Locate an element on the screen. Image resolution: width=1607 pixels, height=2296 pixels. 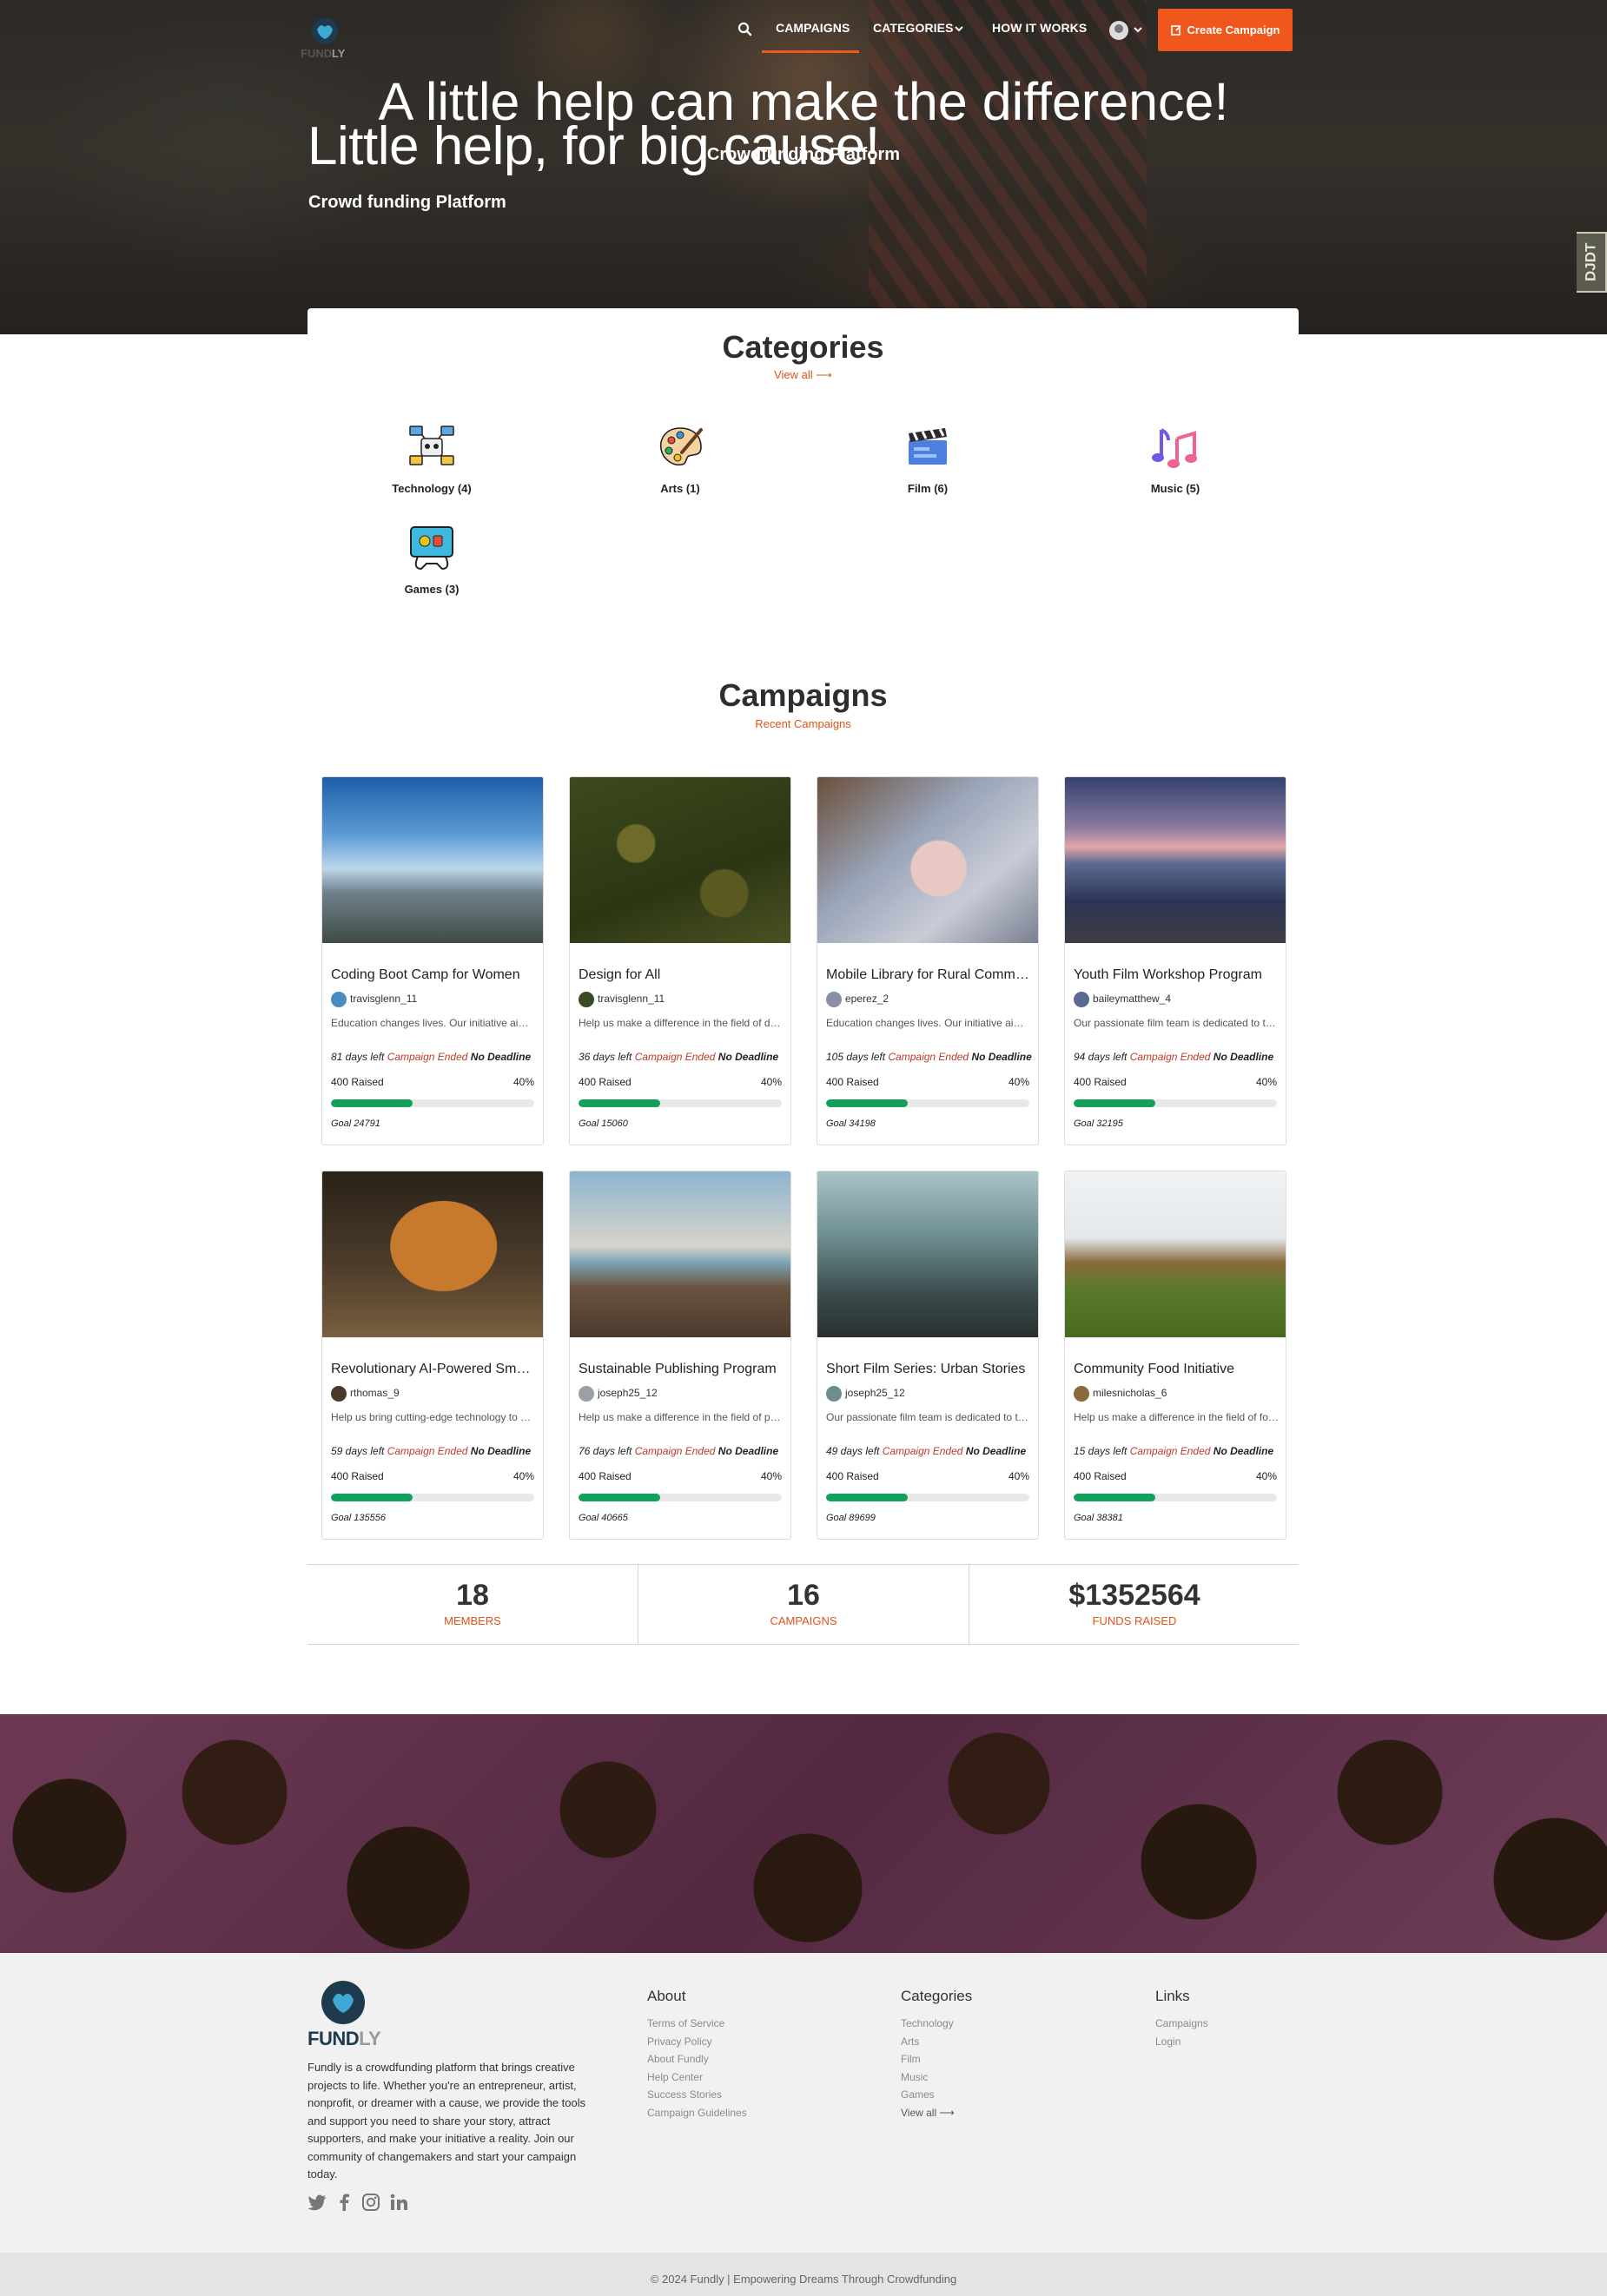
footer-link: Campaigns is located at coordinates (1181, 2023).